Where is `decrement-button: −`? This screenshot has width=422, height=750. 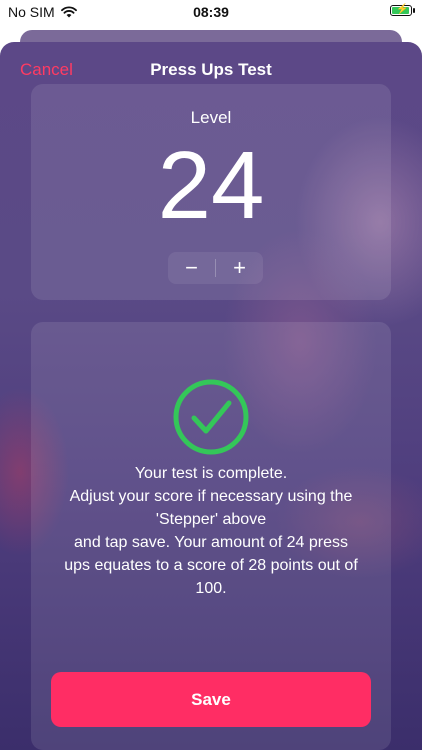
decrement-button: − is located at coordinates (191, 268).